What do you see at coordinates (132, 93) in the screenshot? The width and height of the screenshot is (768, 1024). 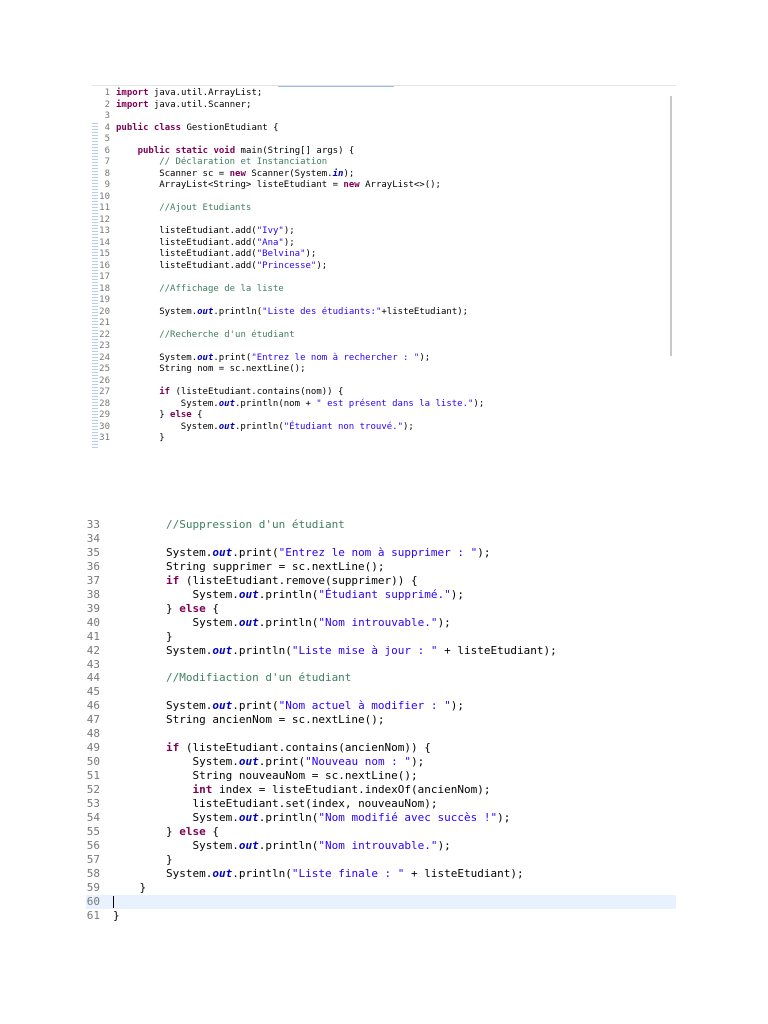 I see `code-token: import` at bounding box center [132, 93].